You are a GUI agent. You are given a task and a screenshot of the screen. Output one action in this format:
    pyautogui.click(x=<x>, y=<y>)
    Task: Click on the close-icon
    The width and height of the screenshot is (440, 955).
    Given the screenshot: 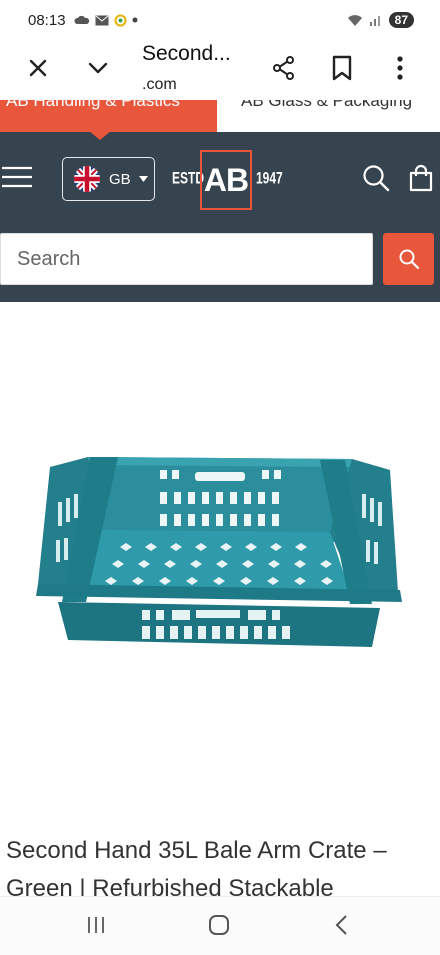 What is the action you would take?
    pyautogui.click(x=38, y=68)
    